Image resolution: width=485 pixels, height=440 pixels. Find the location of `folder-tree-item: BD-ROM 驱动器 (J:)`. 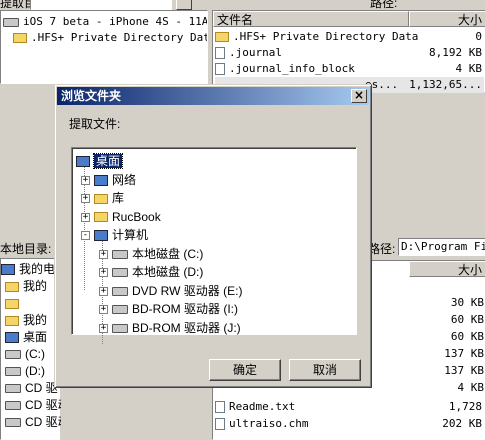

folder-tree-item: BD-ROM 驱动器 (J:) is located at coordinates (176, 328).